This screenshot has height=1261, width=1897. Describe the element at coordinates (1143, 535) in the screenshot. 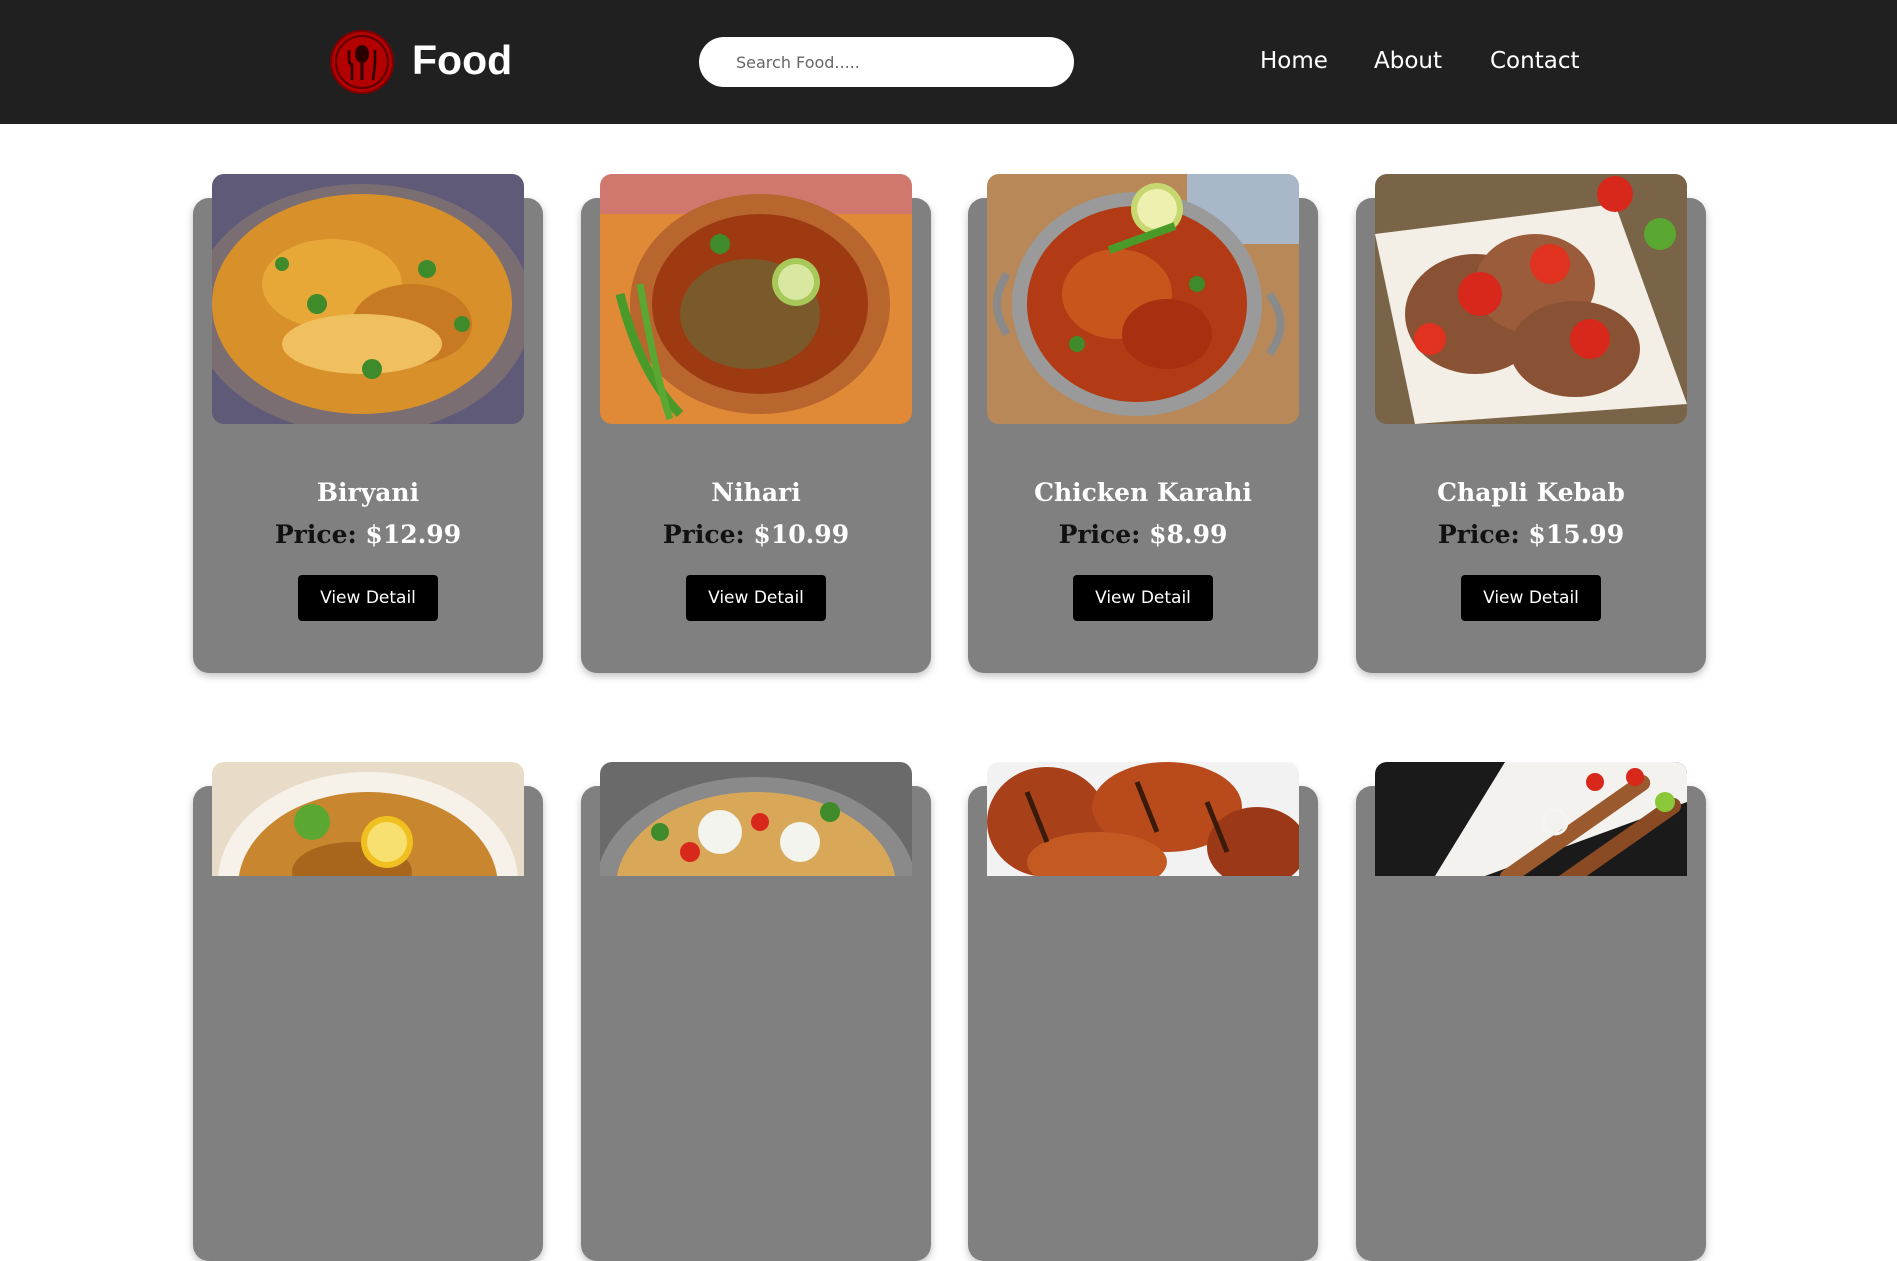

I see `food-price: Price: $8.99` at that location.